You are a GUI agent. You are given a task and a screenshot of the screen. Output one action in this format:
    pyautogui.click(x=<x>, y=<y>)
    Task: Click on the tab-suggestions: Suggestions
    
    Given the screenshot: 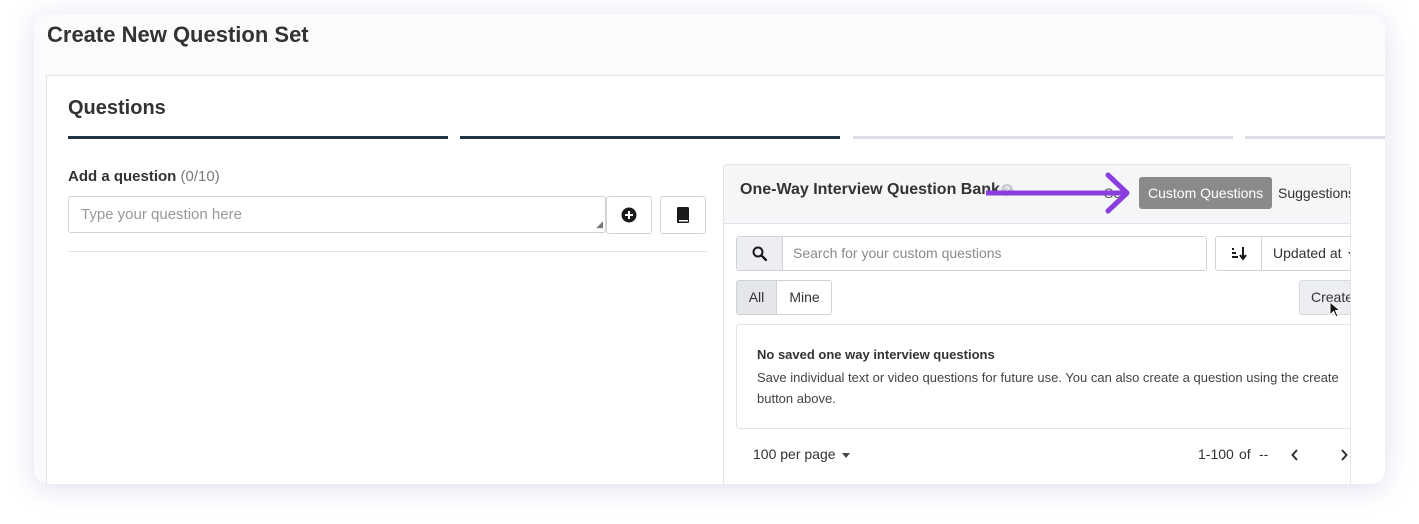 What is the action you would take?
    pyautogui.click(x=1314, y=193)
    